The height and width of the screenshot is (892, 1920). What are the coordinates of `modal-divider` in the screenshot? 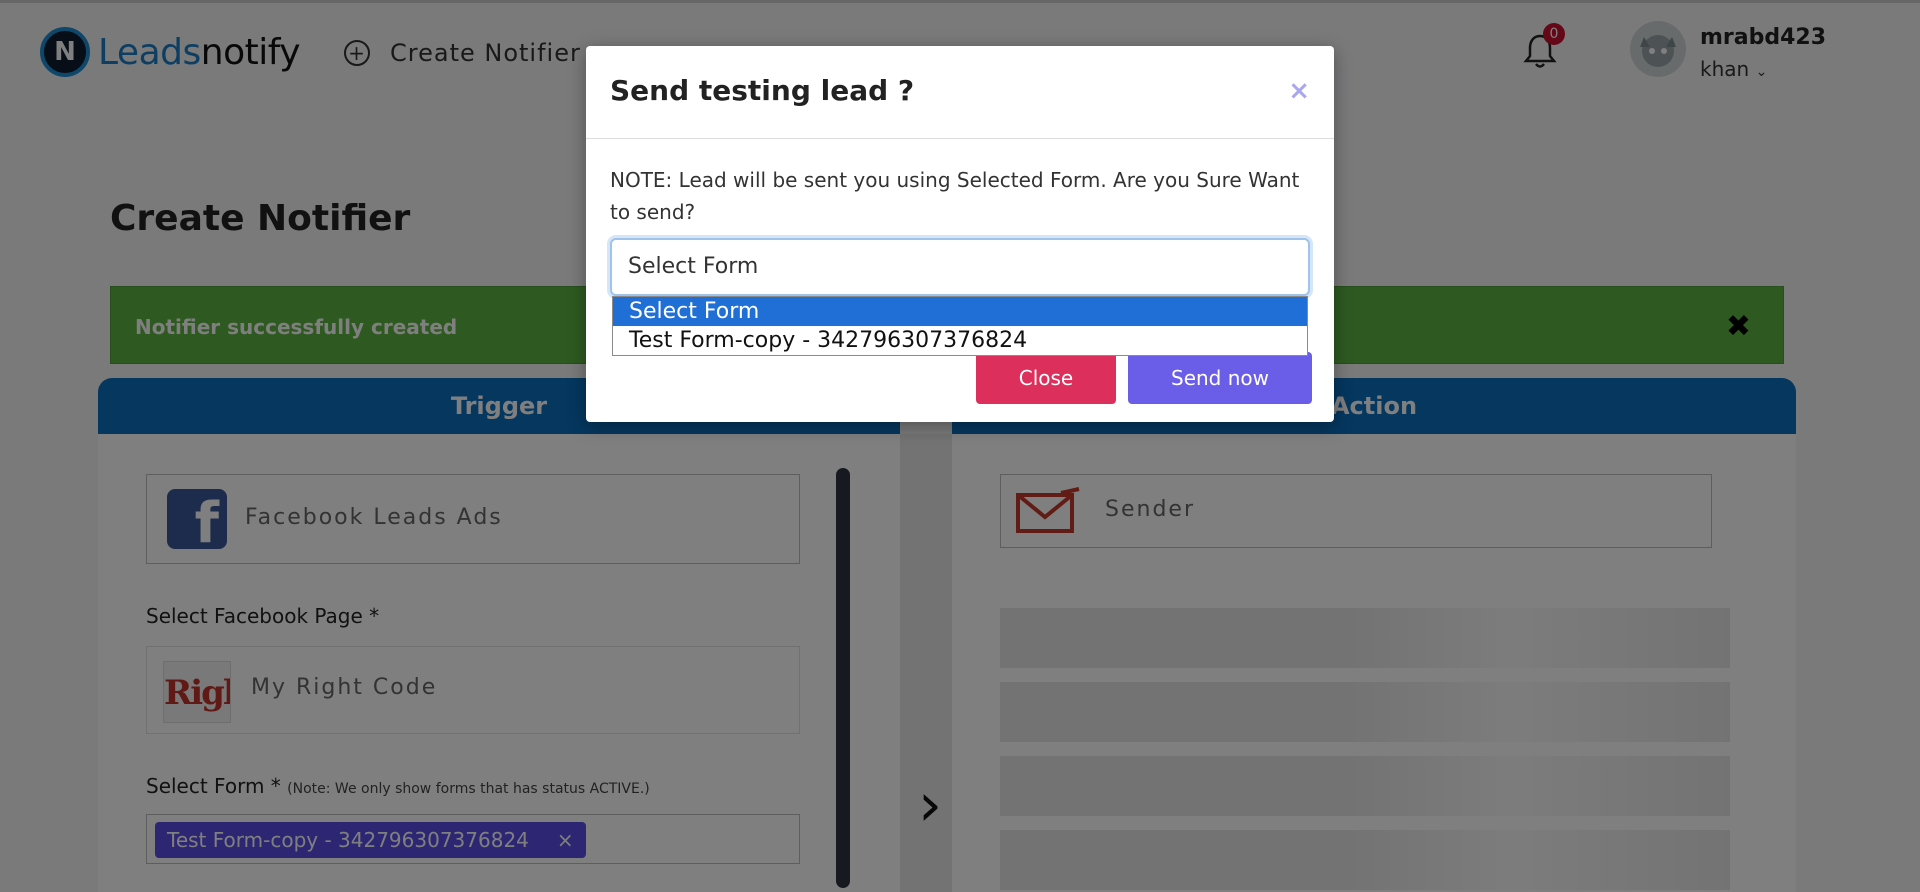 It's located at (960, 138).